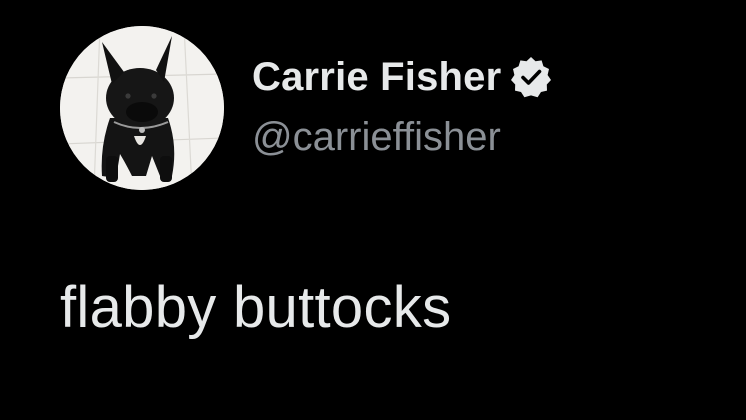  Describe the element at coordinates (376, 137) in the screenshot. I see `author-handle: @carrieffisher` at that location.